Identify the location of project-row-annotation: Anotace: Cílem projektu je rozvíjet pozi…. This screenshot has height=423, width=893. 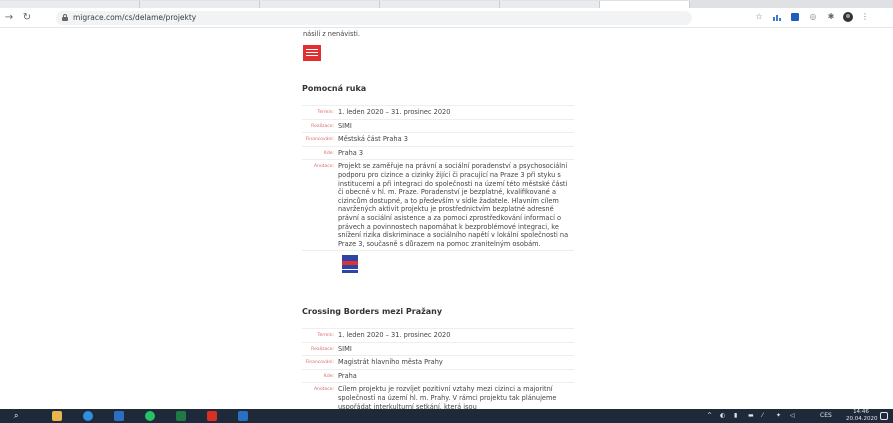
(438, 395).